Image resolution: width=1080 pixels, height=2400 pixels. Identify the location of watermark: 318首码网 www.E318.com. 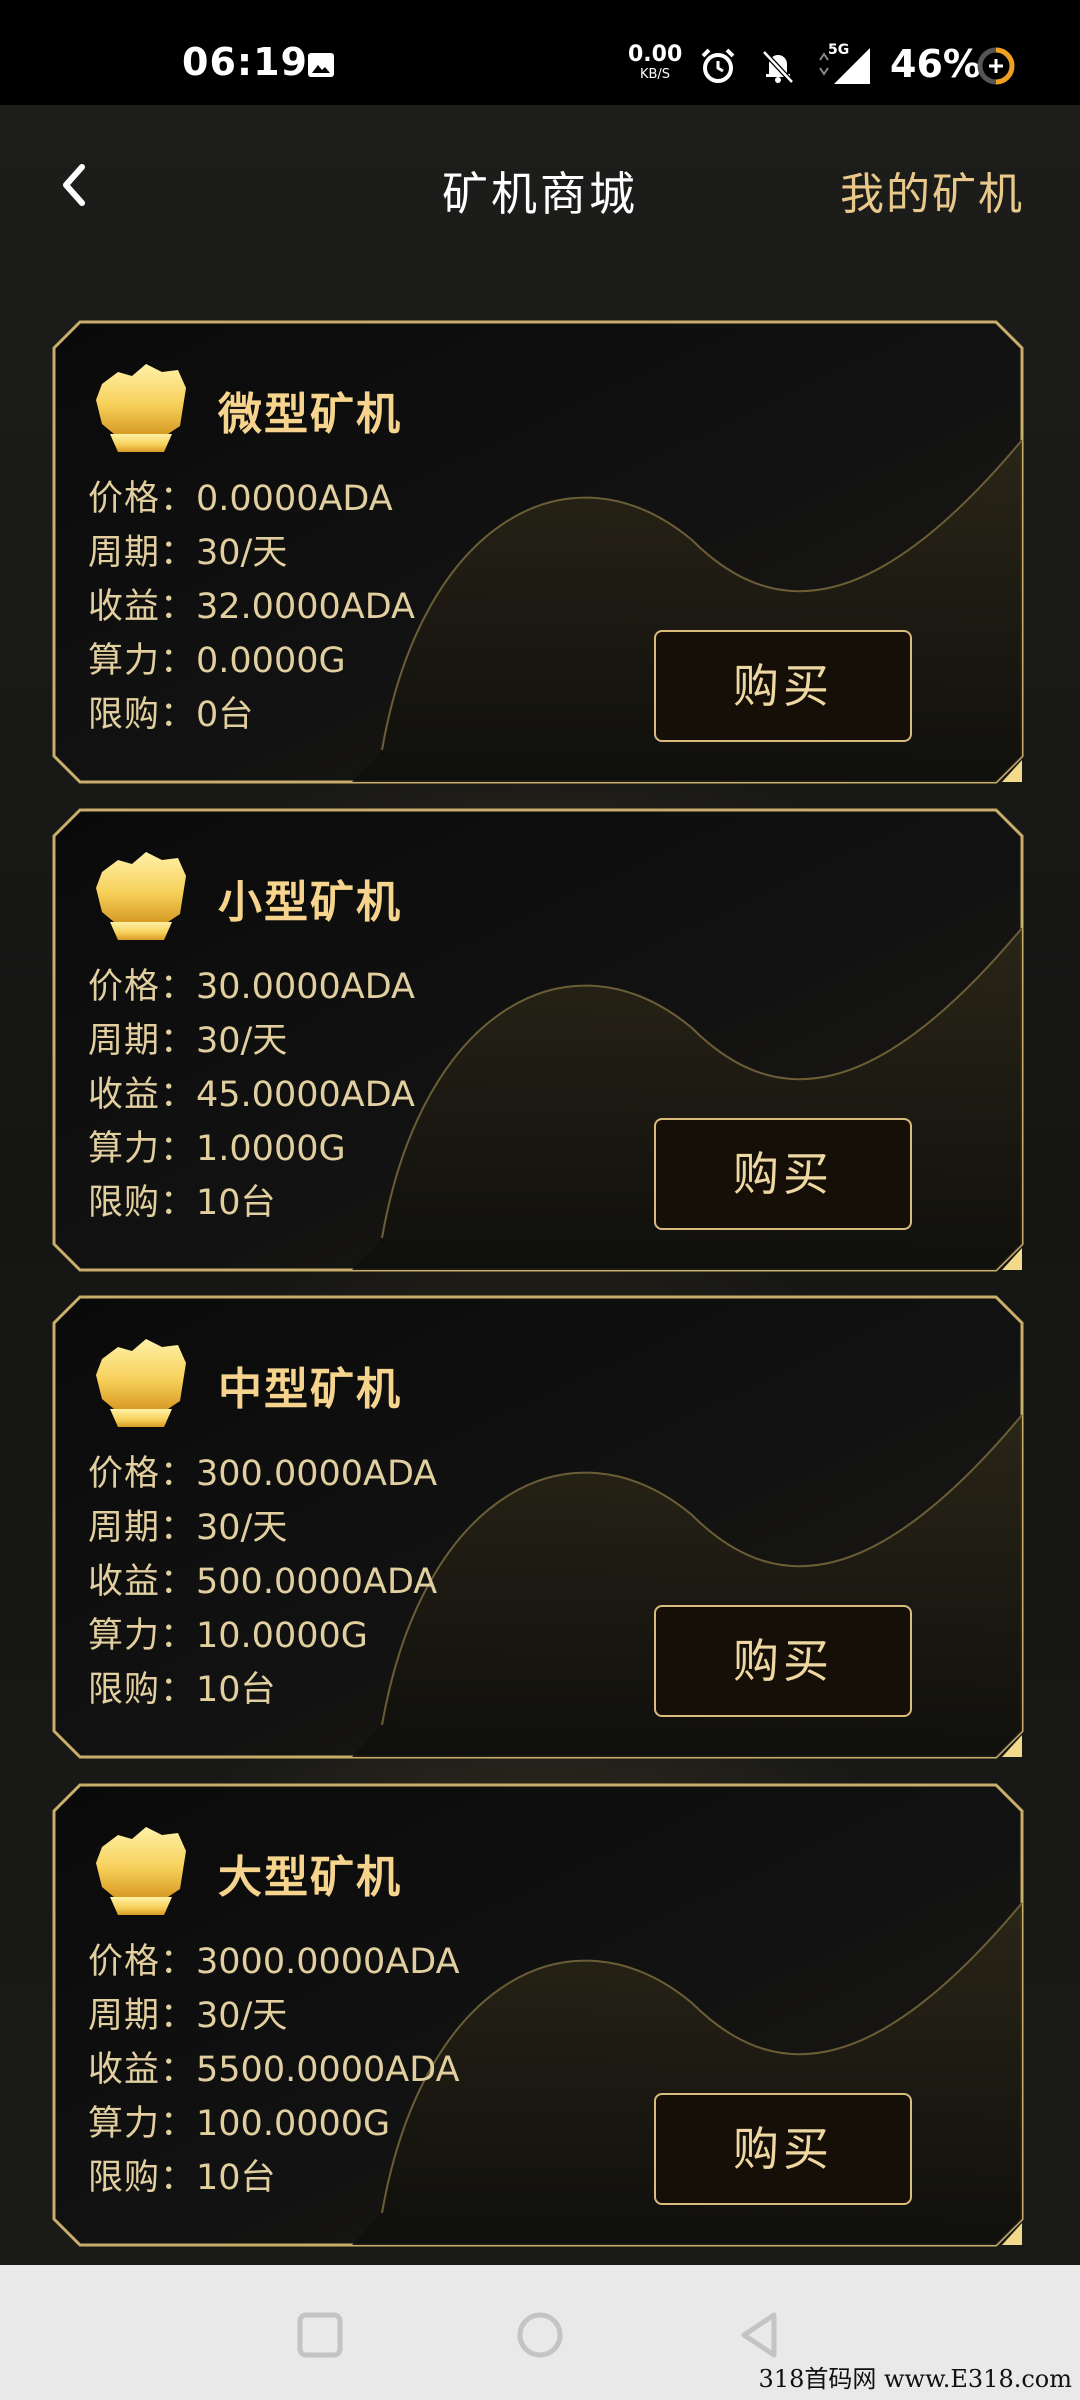
(915, 2379).